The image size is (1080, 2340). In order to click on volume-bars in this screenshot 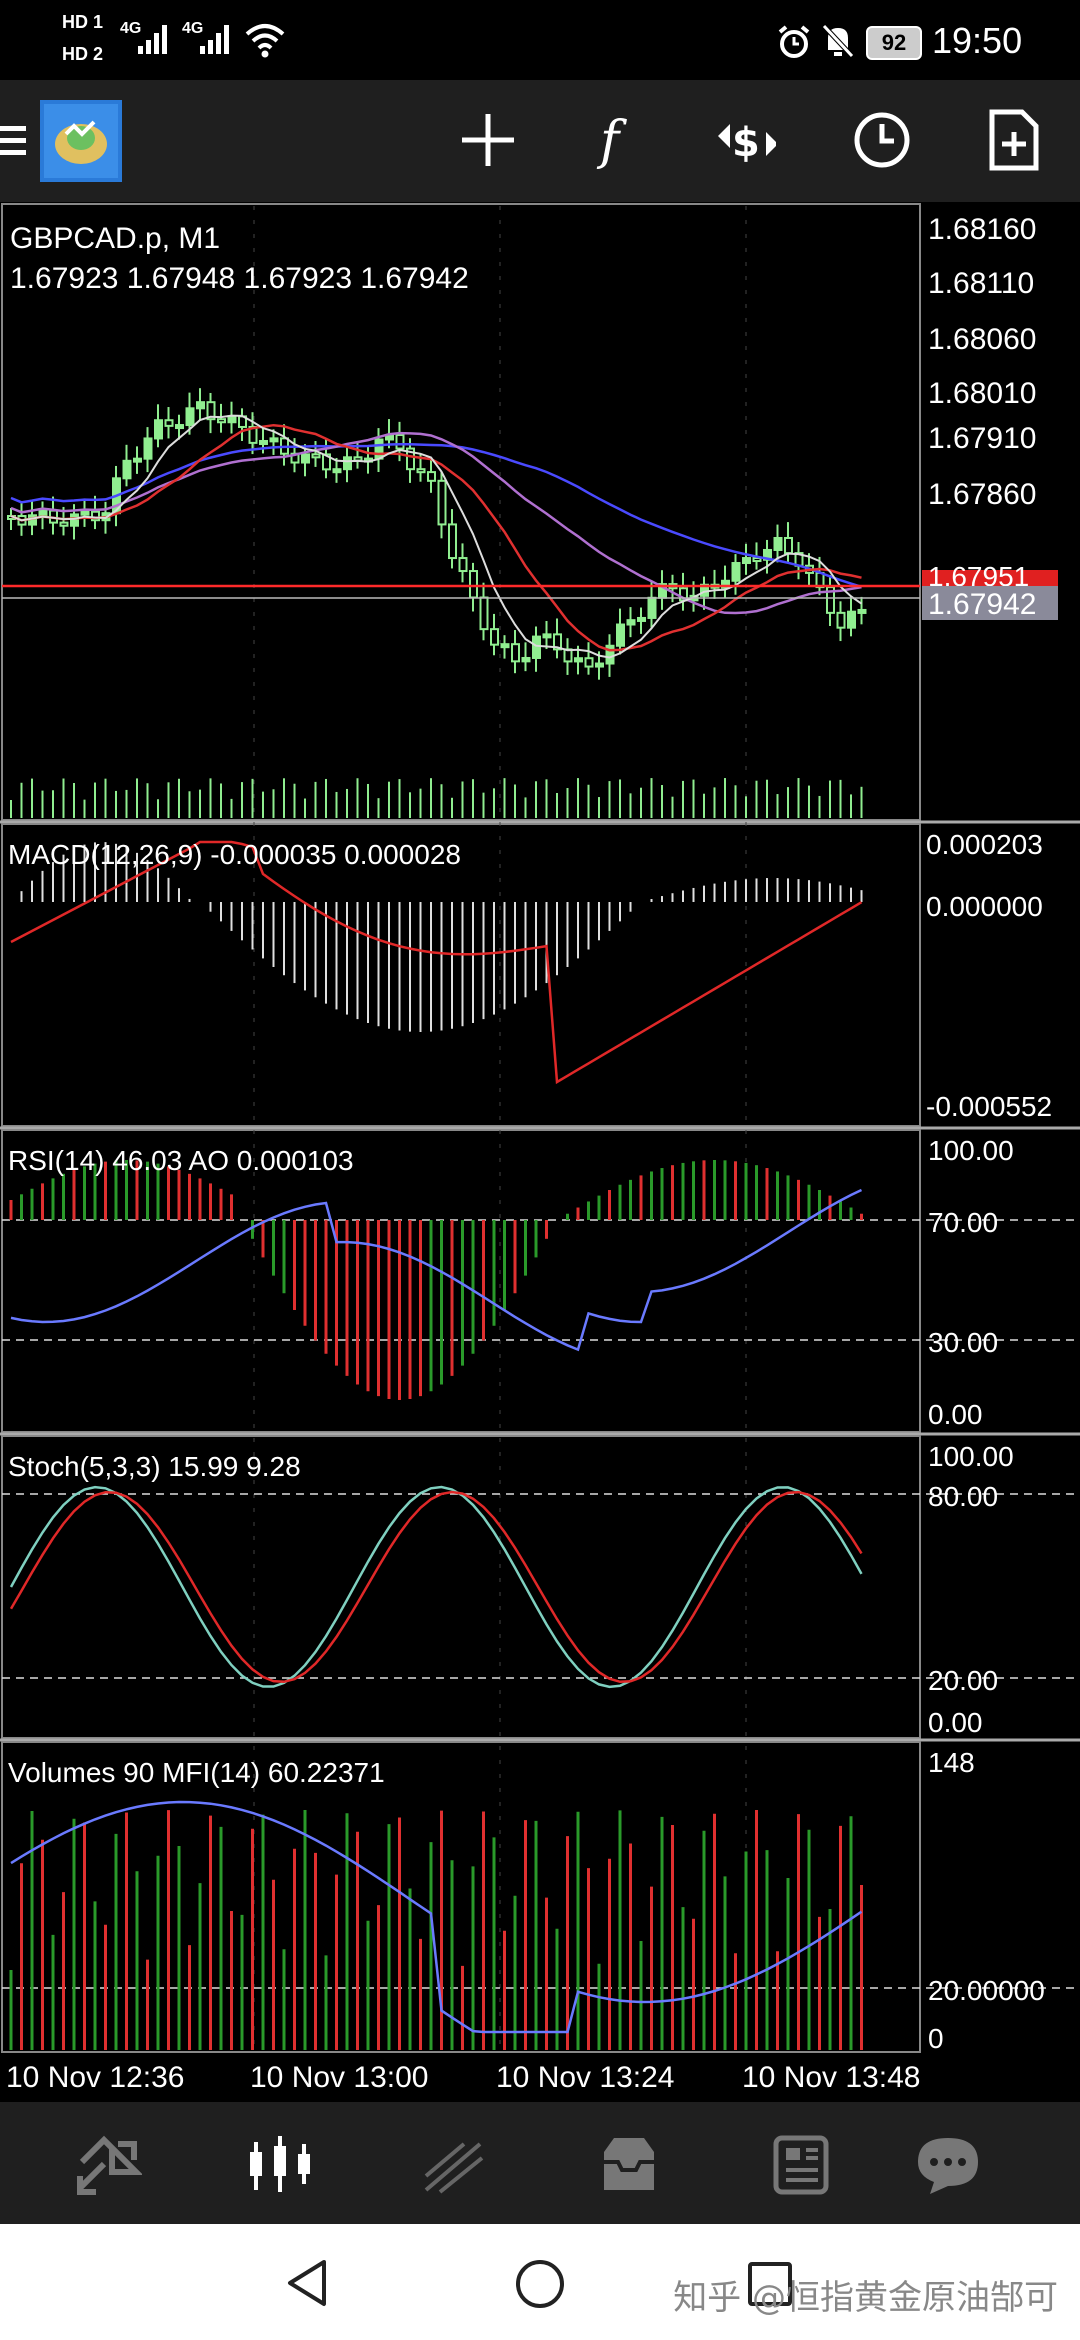, I will do `click(436, 1930)`.